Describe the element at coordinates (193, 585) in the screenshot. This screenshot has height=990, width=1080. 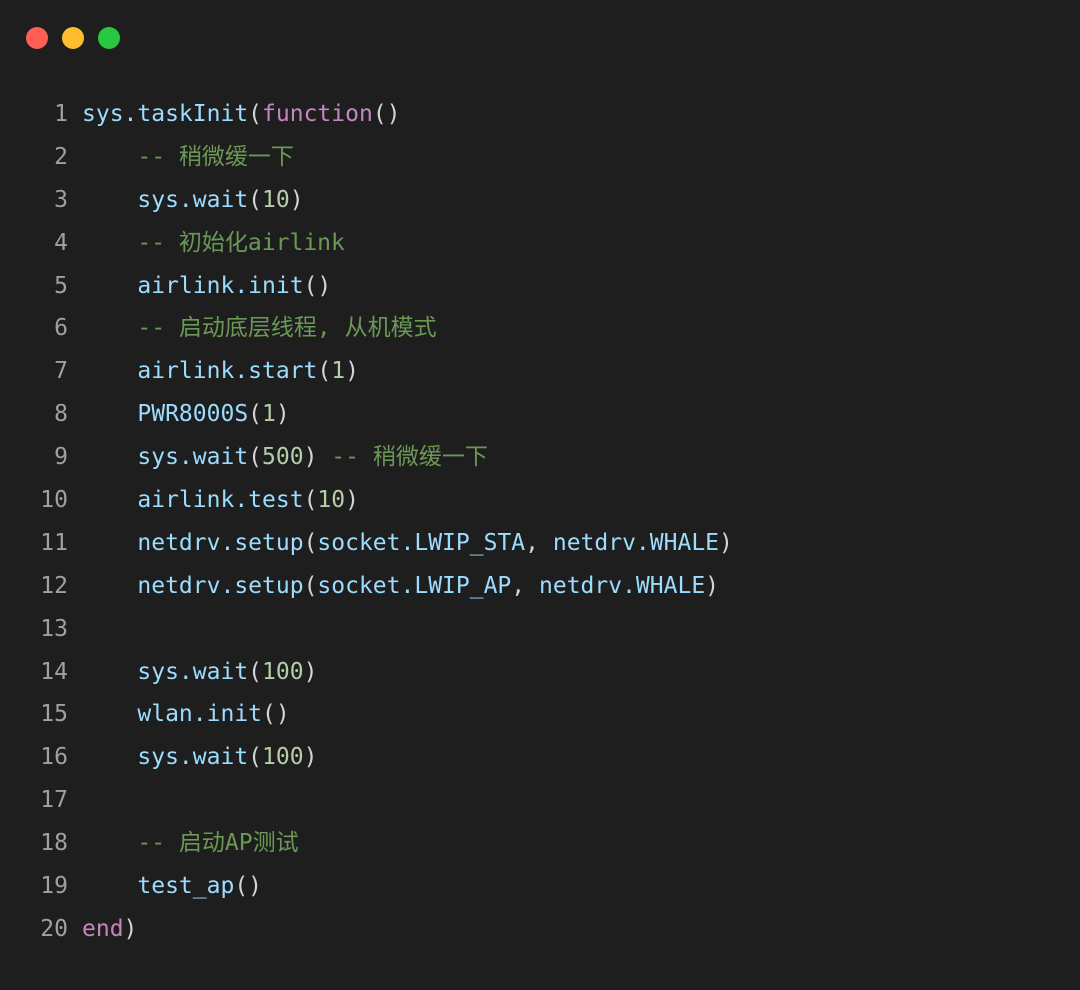
I see `code-token-ident: netdrv.setup` at that location.